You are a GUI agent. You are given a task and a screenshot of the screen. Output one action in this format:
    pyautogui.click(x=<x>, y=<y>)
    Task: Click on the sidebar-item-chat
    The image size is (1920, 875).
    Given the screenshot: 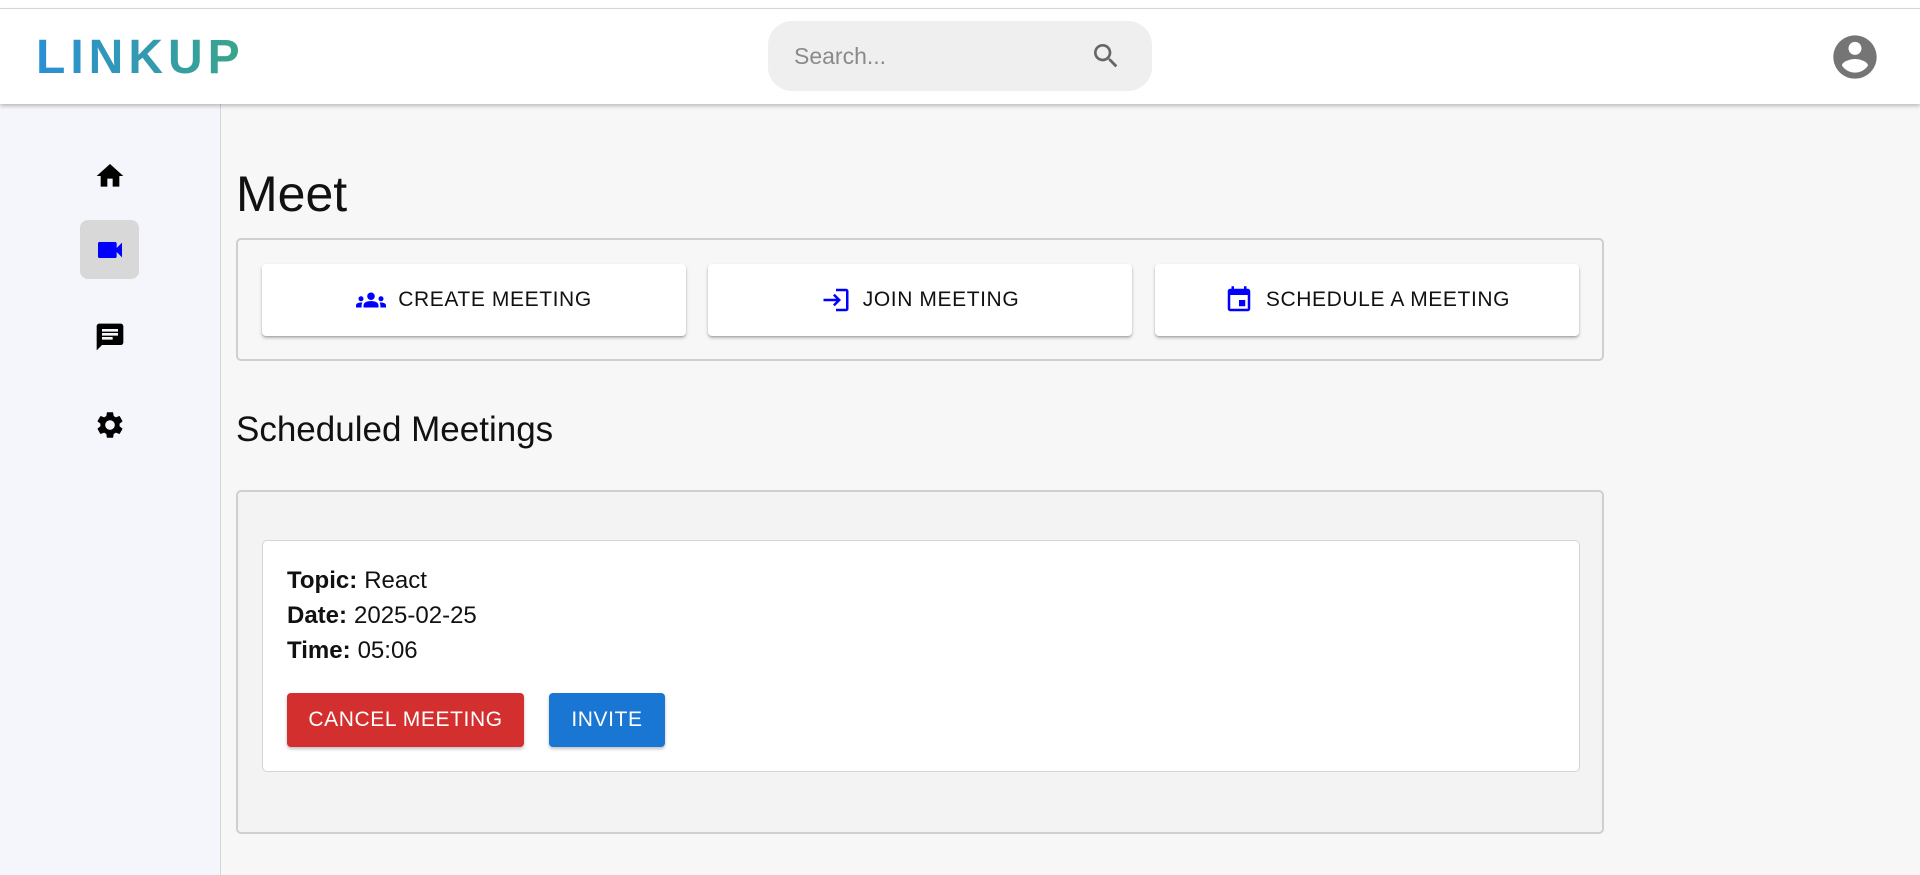 What is the action you would take?
    pyautogui.click(x=109, y=336)
    